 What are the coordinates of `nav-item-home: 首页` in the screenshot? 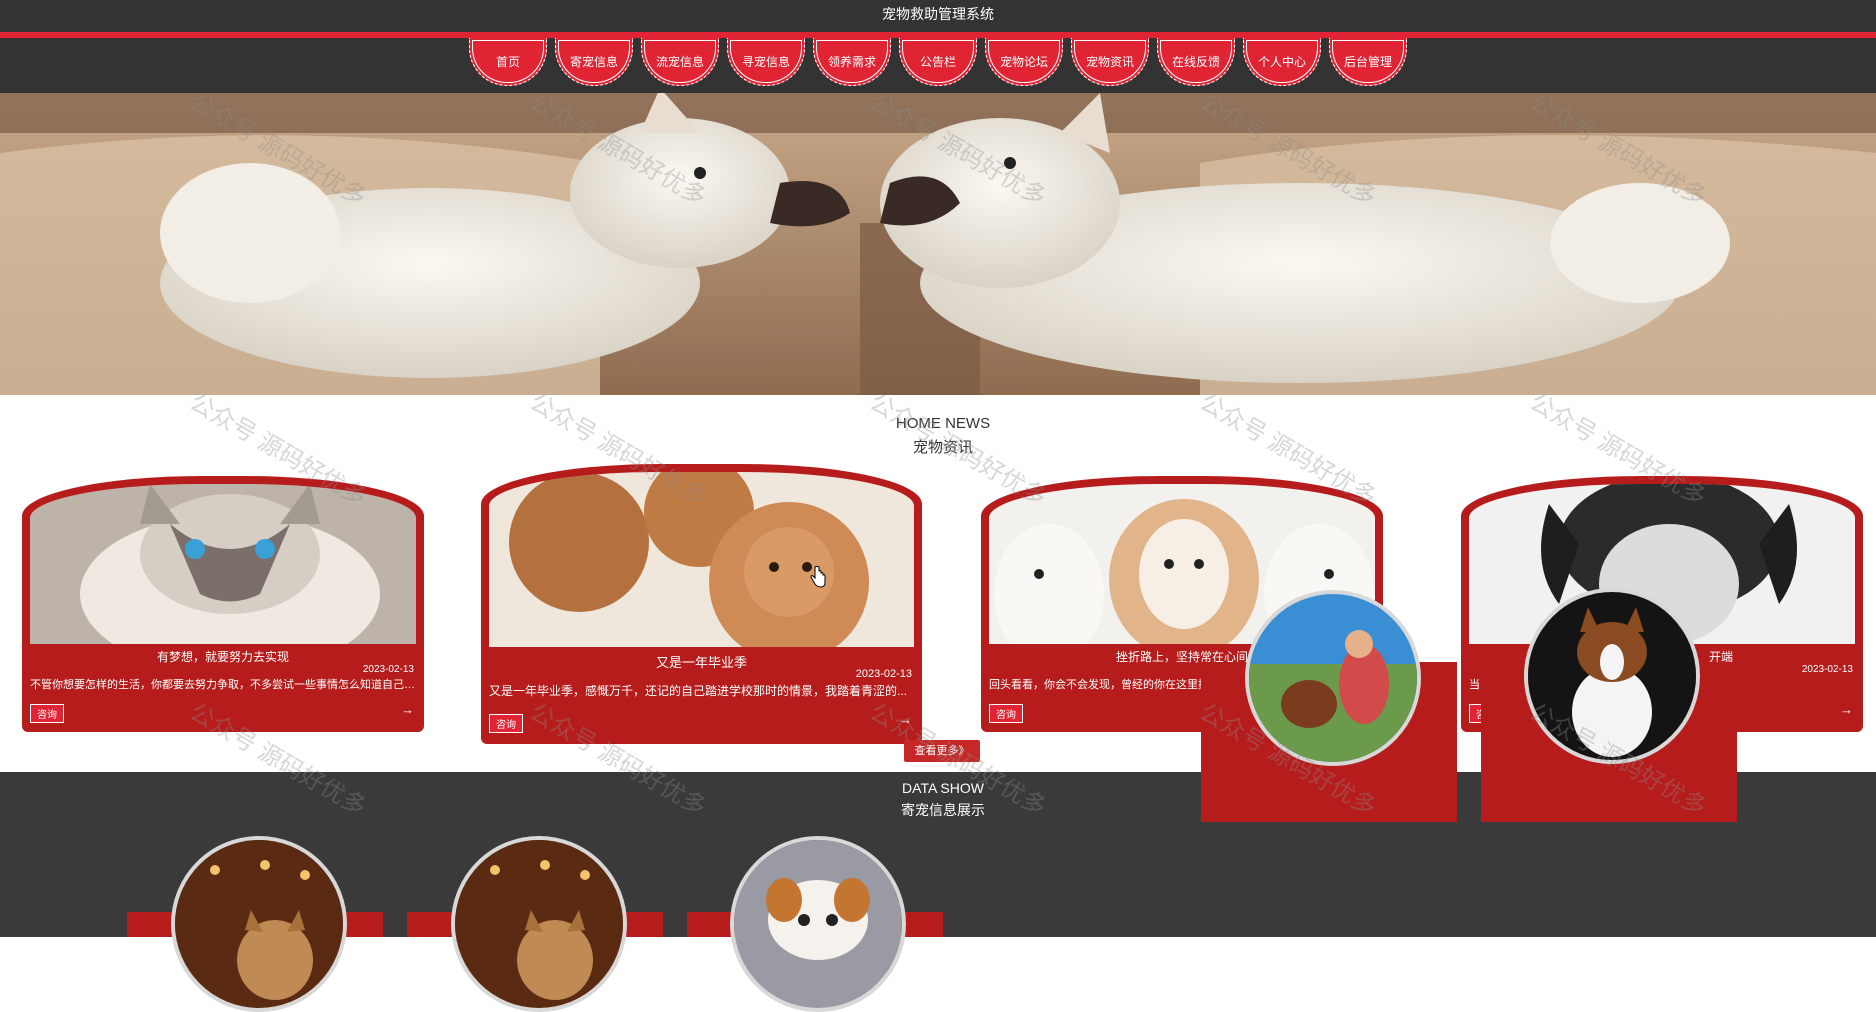 It's located at (508, 62).